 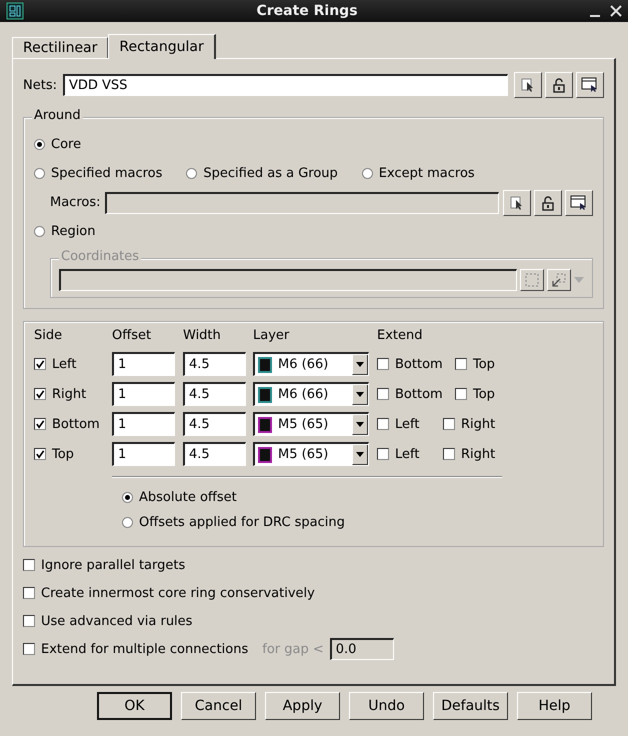 I want to click on column-header: Width, so click(x=202, y=336).